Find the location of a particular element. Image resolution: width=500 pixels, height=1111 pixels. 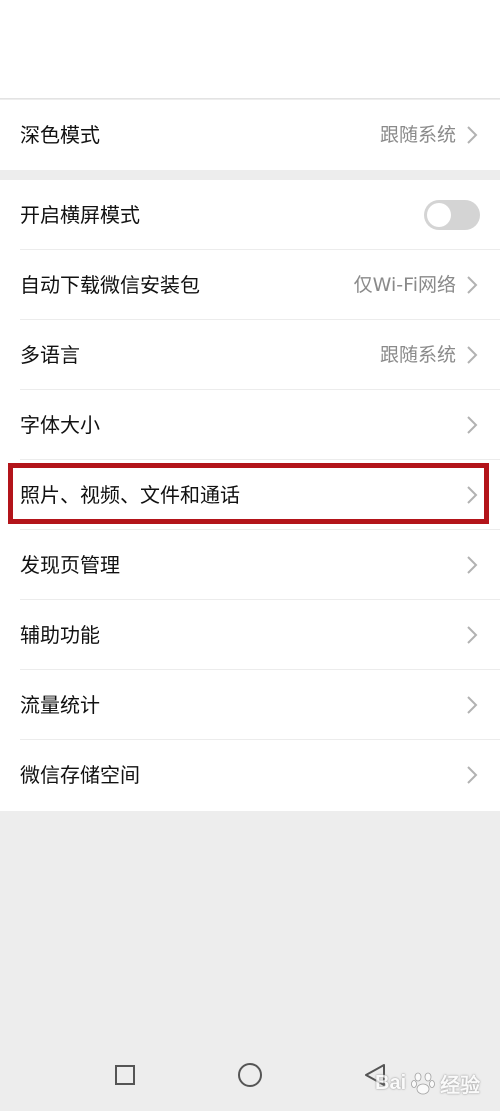

accessibility-row: 辅助功能 is located at coordinates (250, 635).